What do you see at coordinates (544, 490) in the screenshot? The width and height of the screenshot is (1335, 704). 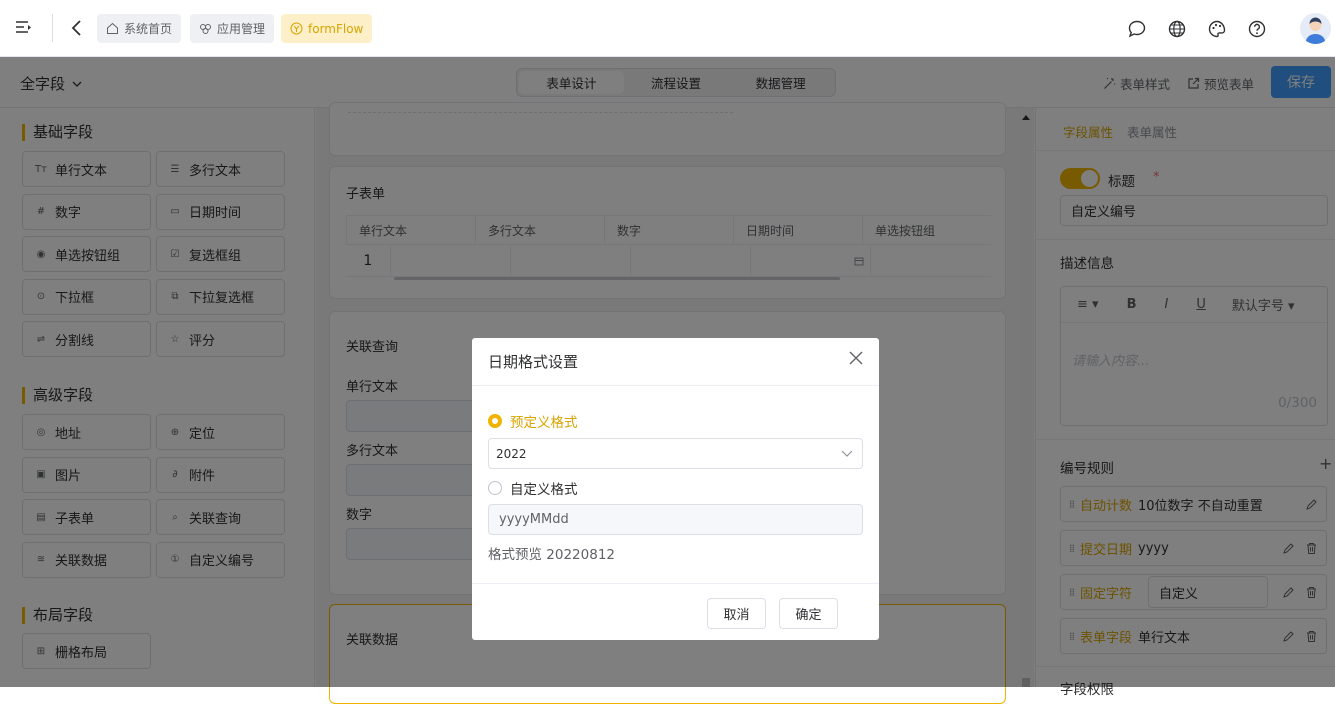 I see `custom-format-label: 自定义格式` at bounding box center [544, 490].